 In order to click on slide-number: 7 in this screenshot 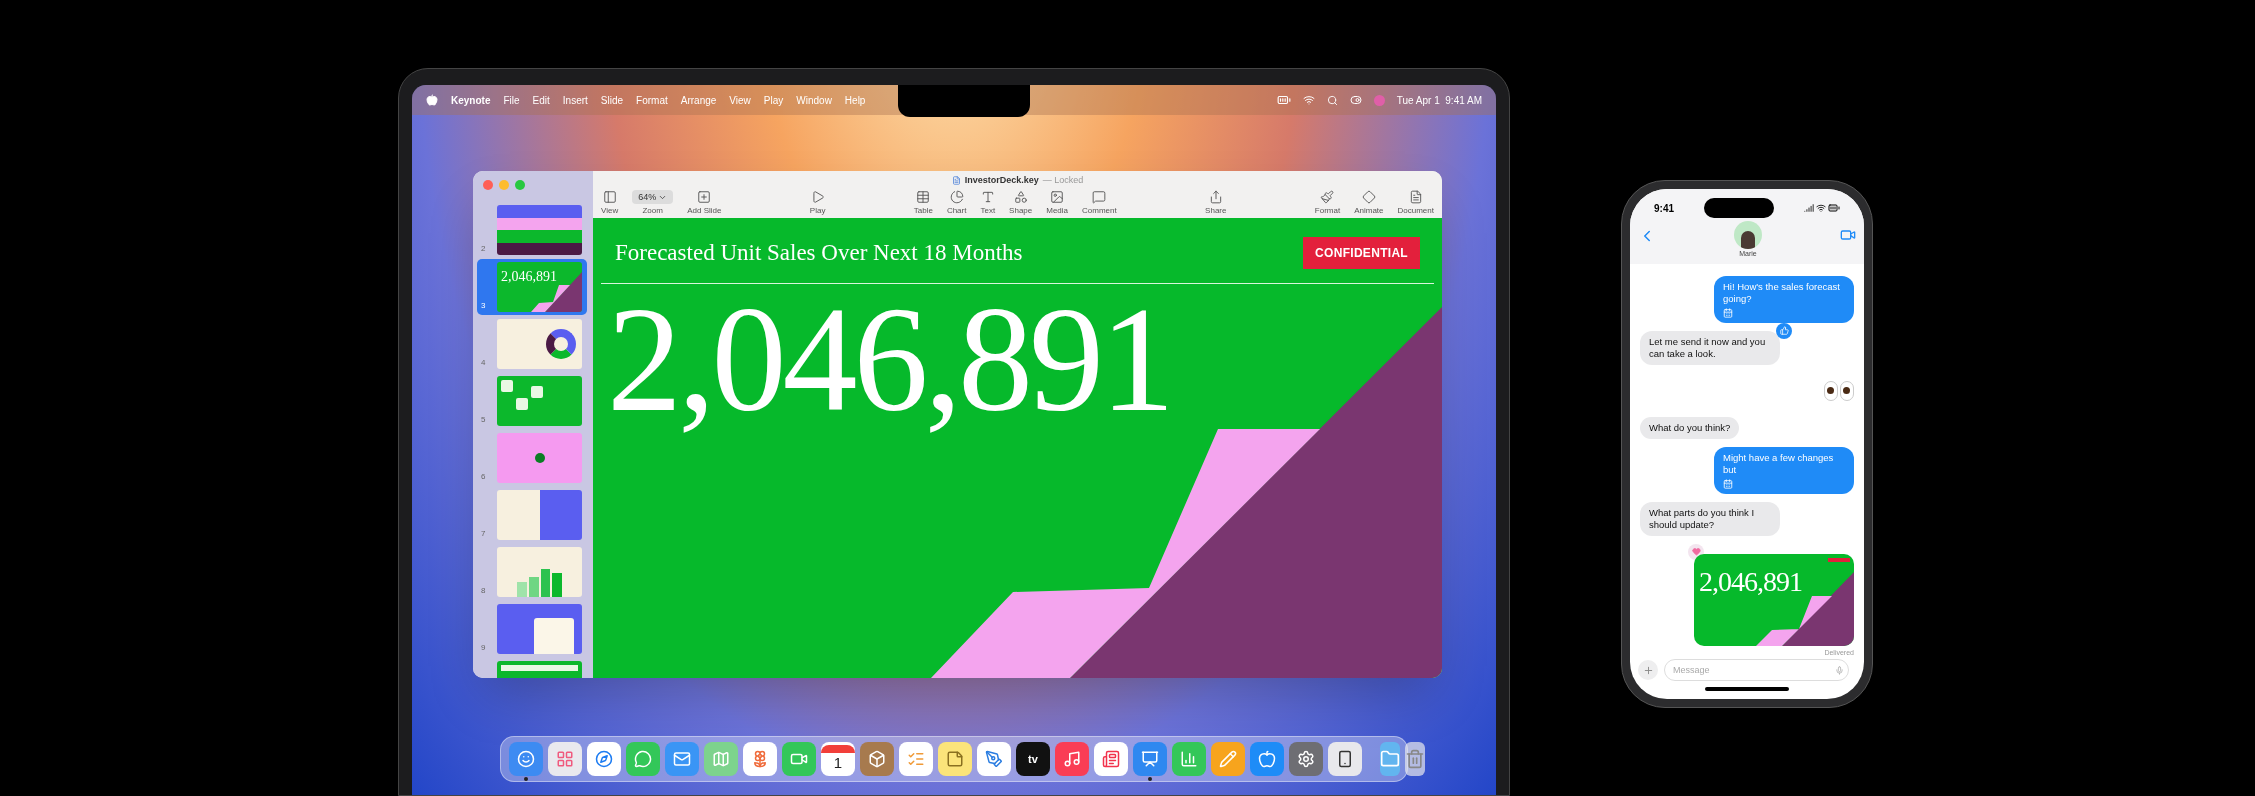, I will do `click(484, 534)`.